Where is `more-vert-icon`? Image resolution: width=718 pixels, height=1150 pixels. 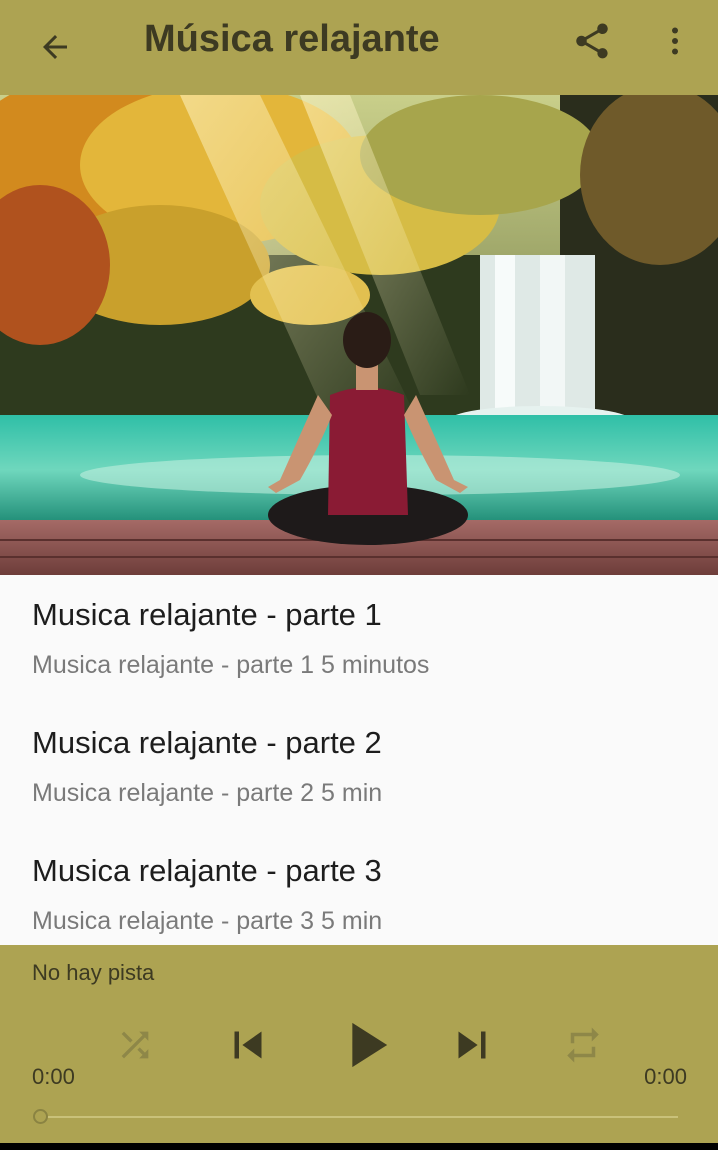
more-vert-icon is located at coordinates (675, 41).